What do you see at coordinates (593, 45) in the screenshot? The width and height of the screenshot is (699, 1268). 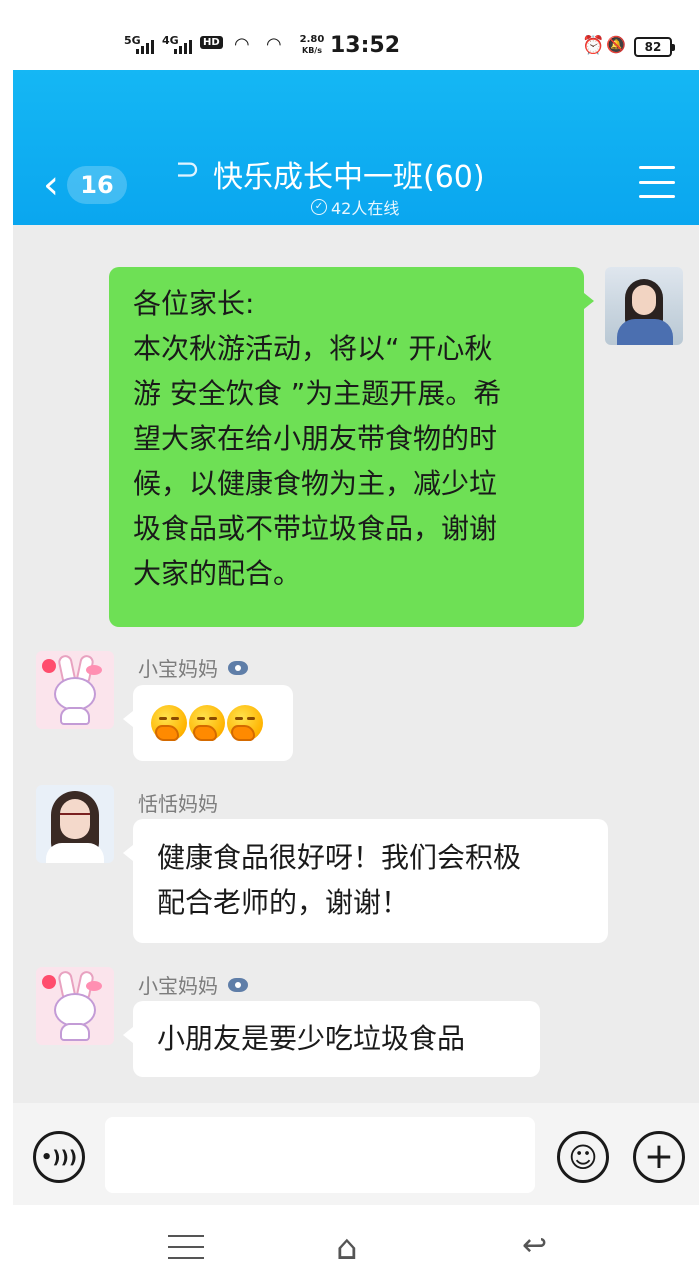 I see `alarm-icon: ⏰` at bounding box center [593, 45].